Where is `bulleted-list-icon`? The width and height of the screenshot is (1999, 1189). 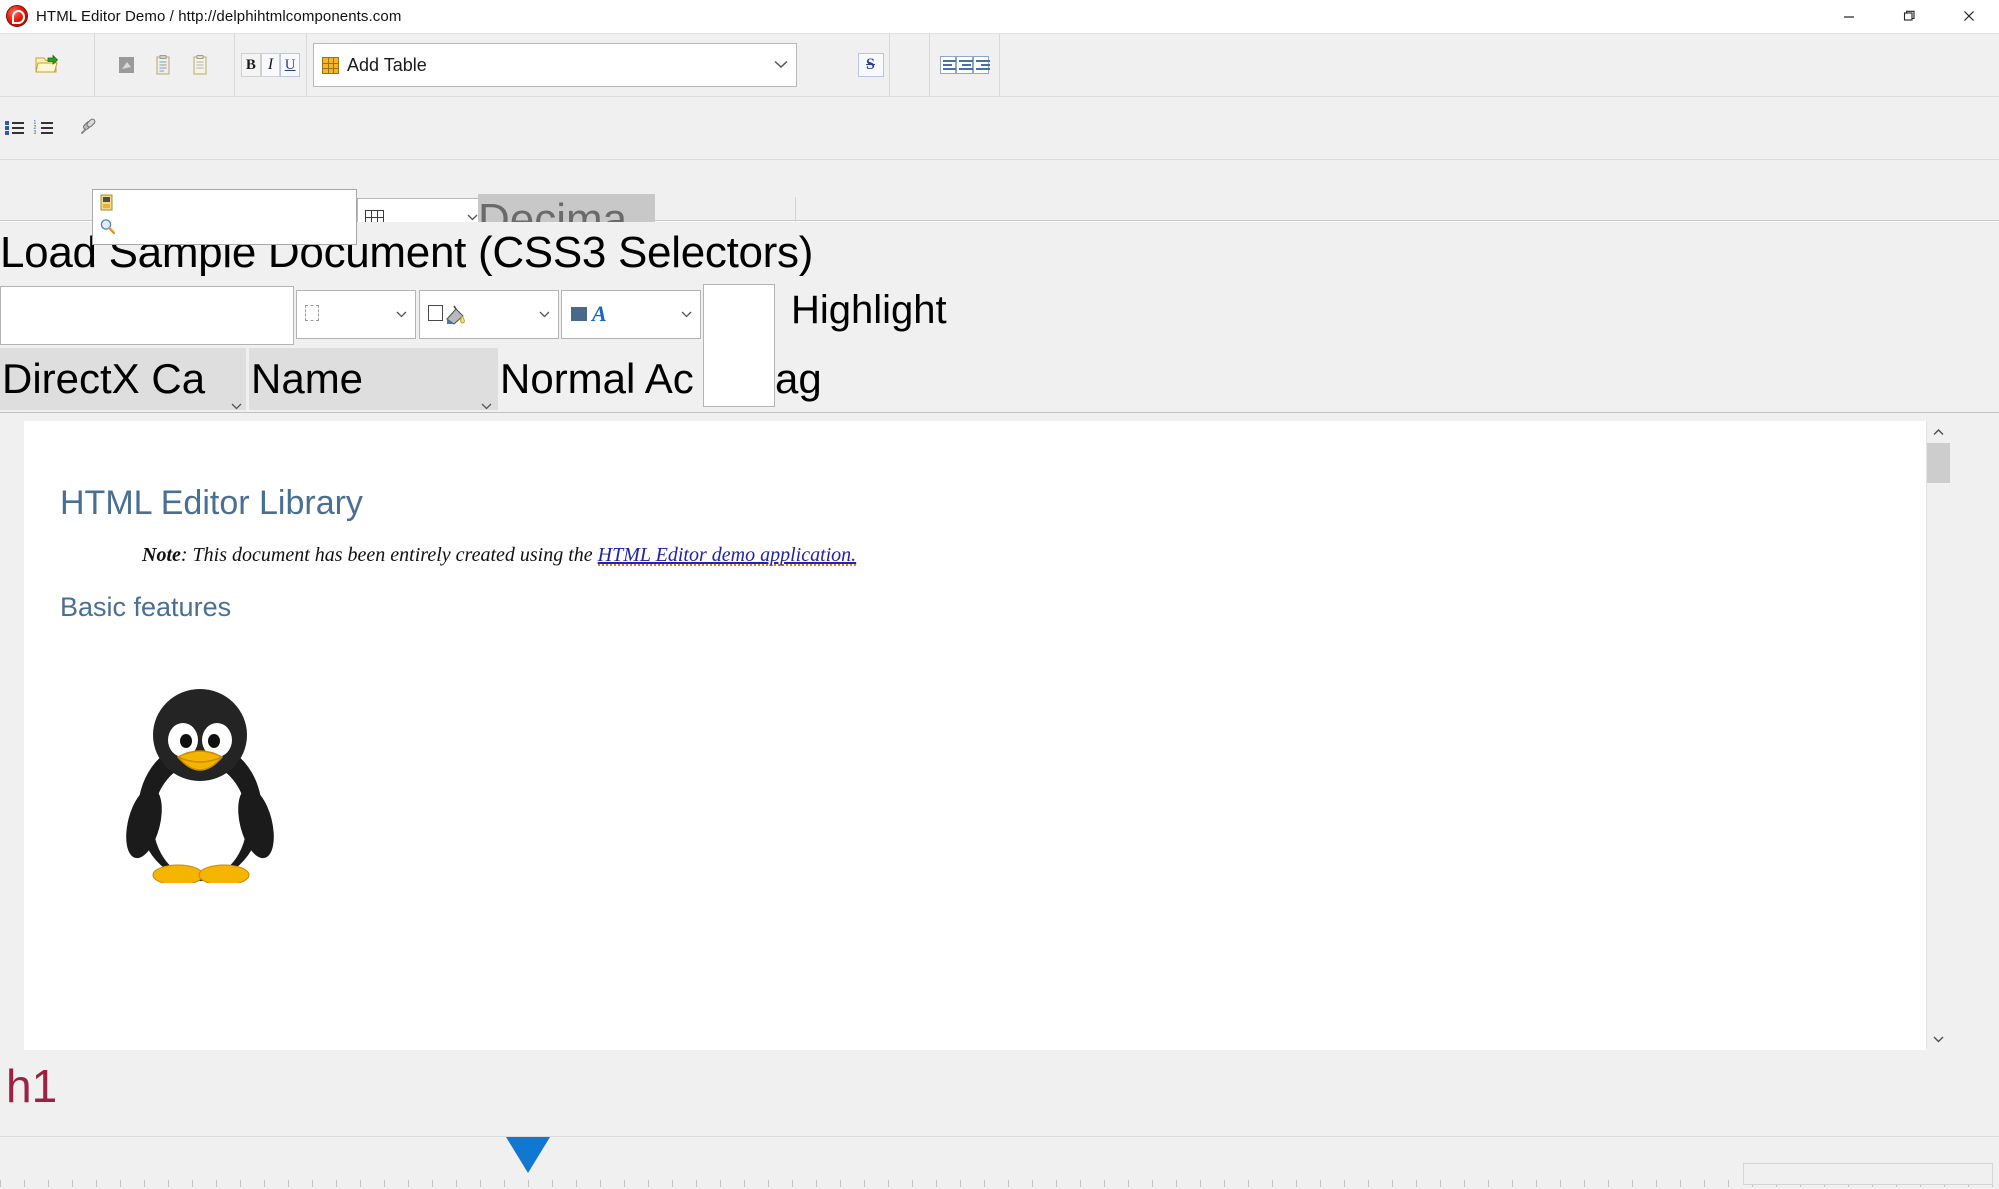
bulleted-list-icon is located at coordinates (14, 128).